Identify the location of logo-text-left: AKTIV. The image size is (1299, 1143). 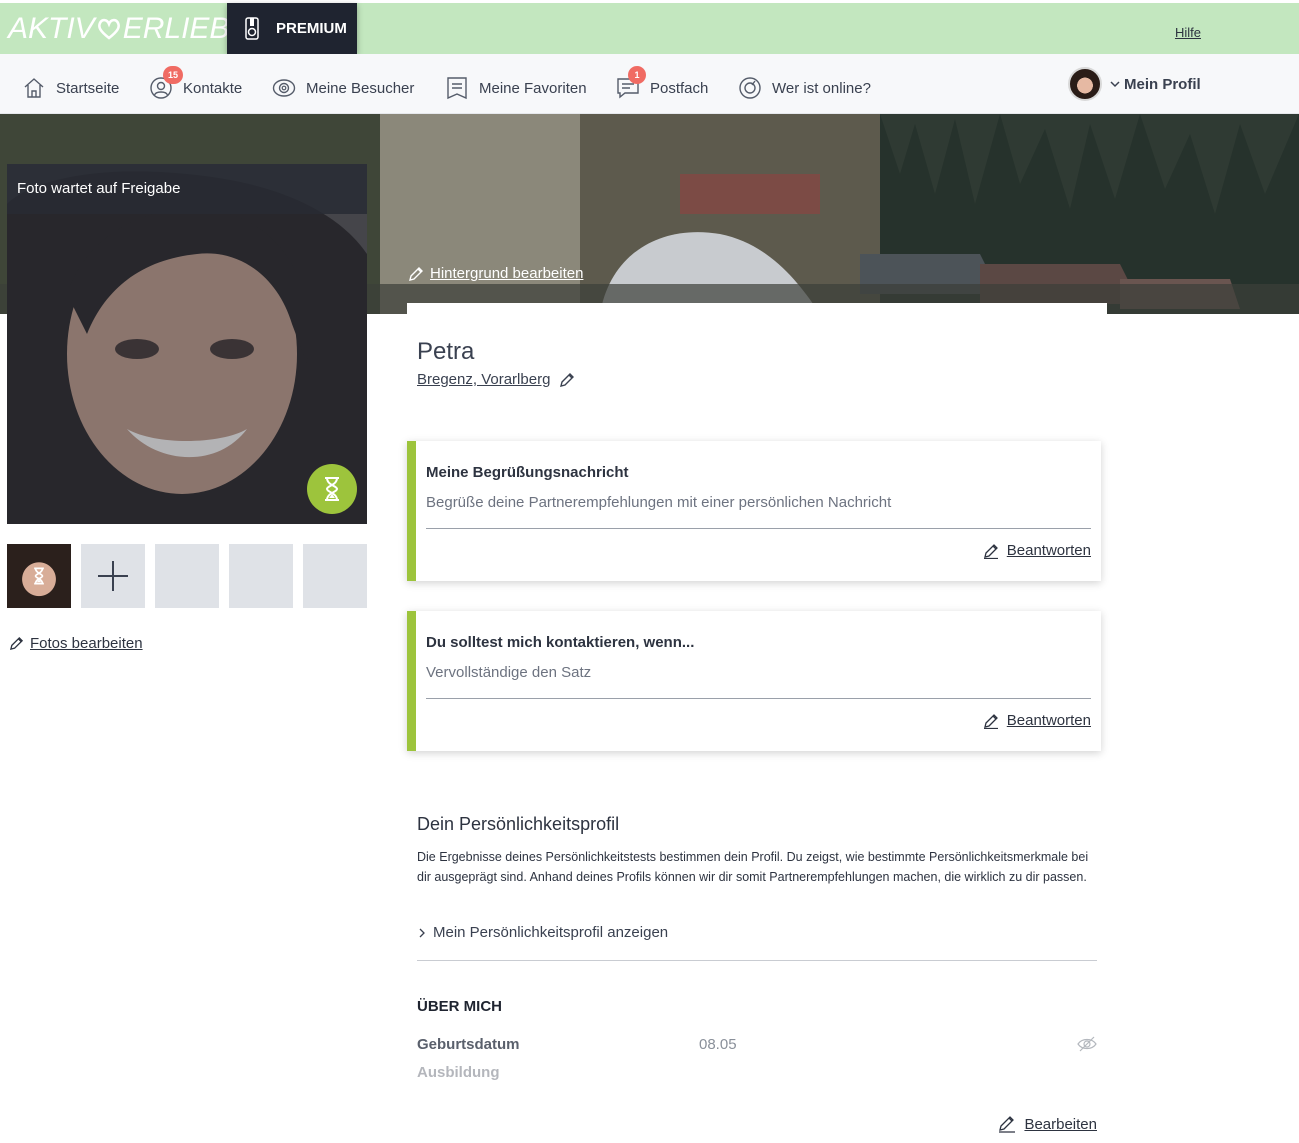
(51, 28).